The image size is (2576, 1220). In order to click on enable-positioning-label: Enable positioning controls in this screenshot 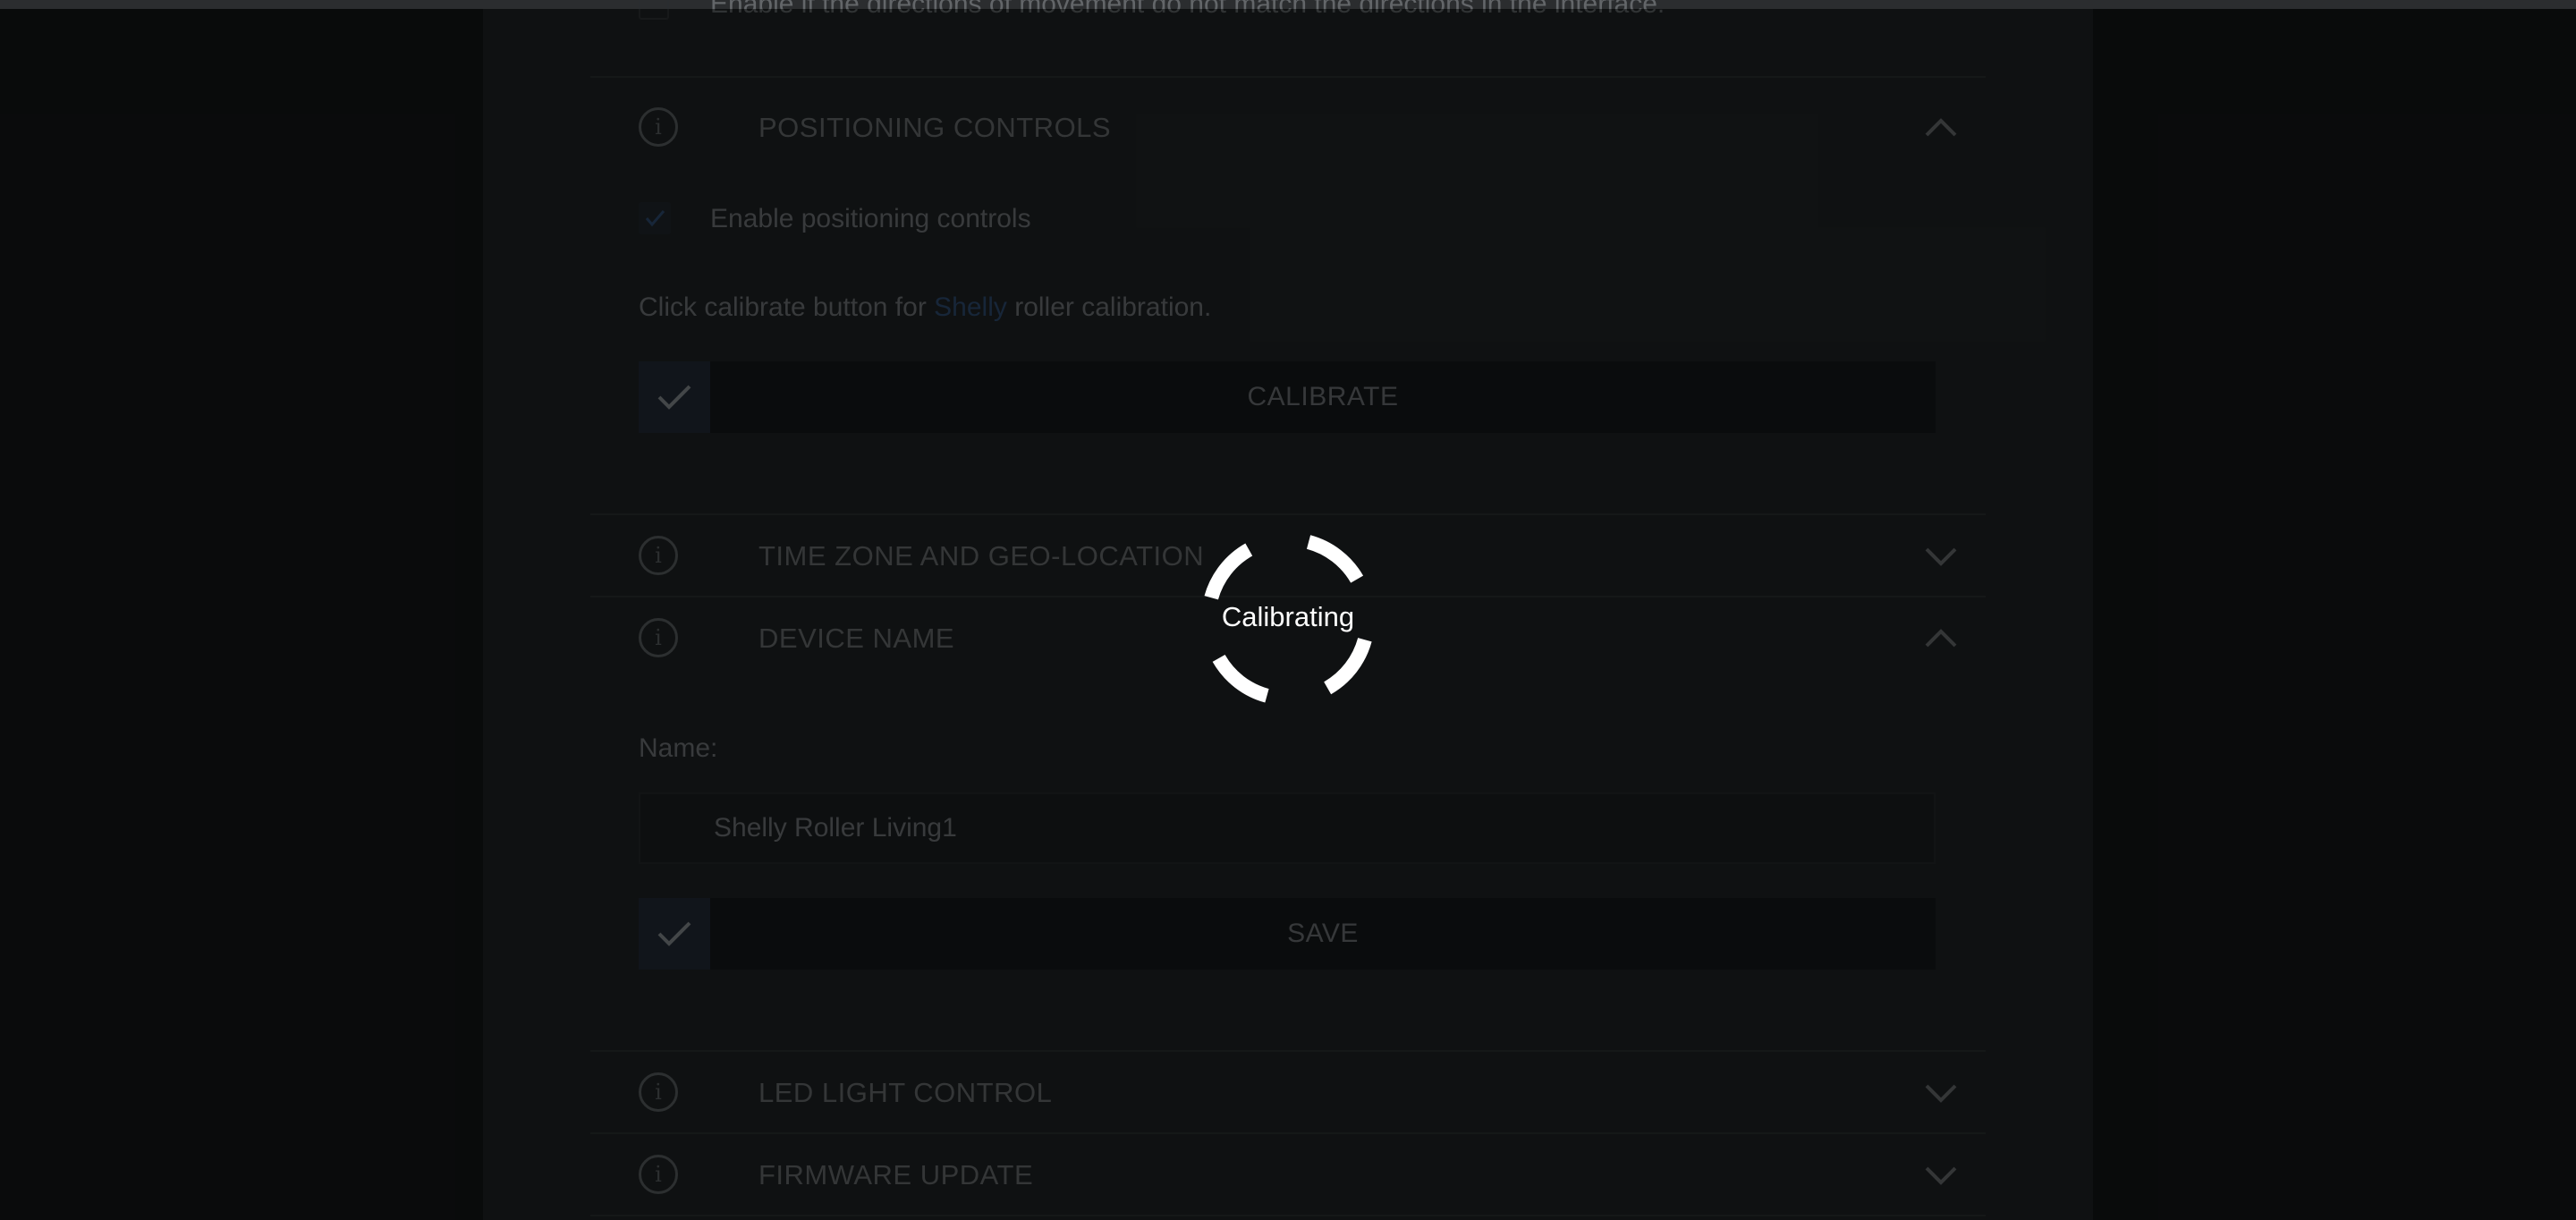, I will do `click(870, 219)`.